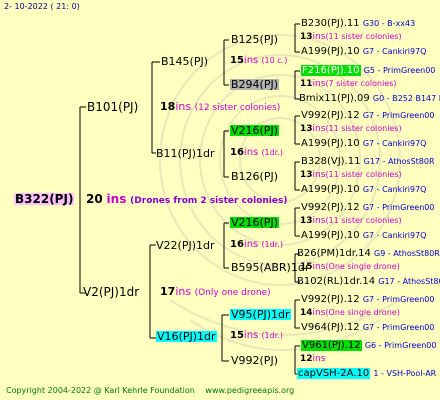 This screenshot has height=400, width=440. I want to click on g3-note-6: (One single drone), so click(362, 312).